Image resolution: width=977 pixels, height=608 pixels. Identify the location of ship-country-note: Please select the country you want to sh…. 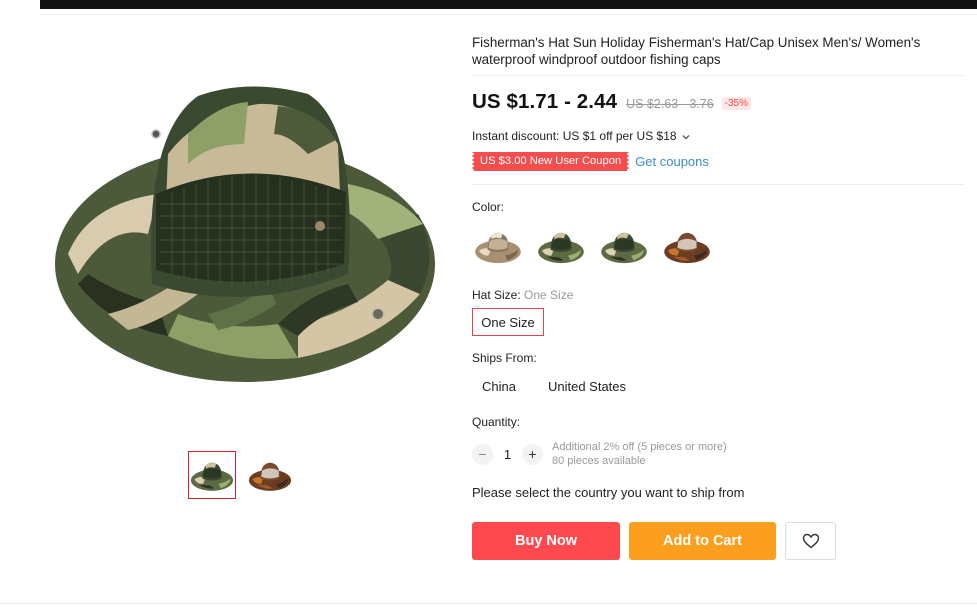
(608, 492).